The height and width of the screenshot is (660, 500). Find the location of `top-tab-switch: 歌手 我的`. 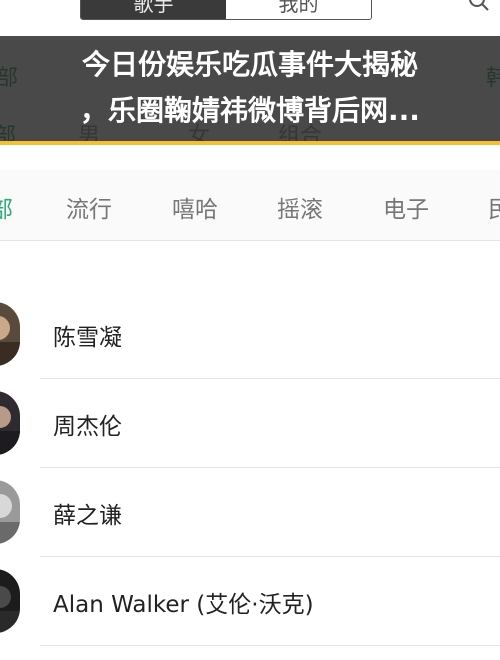

top-tab-switch: 歌手 我的 is located at coordinates (226, 10).